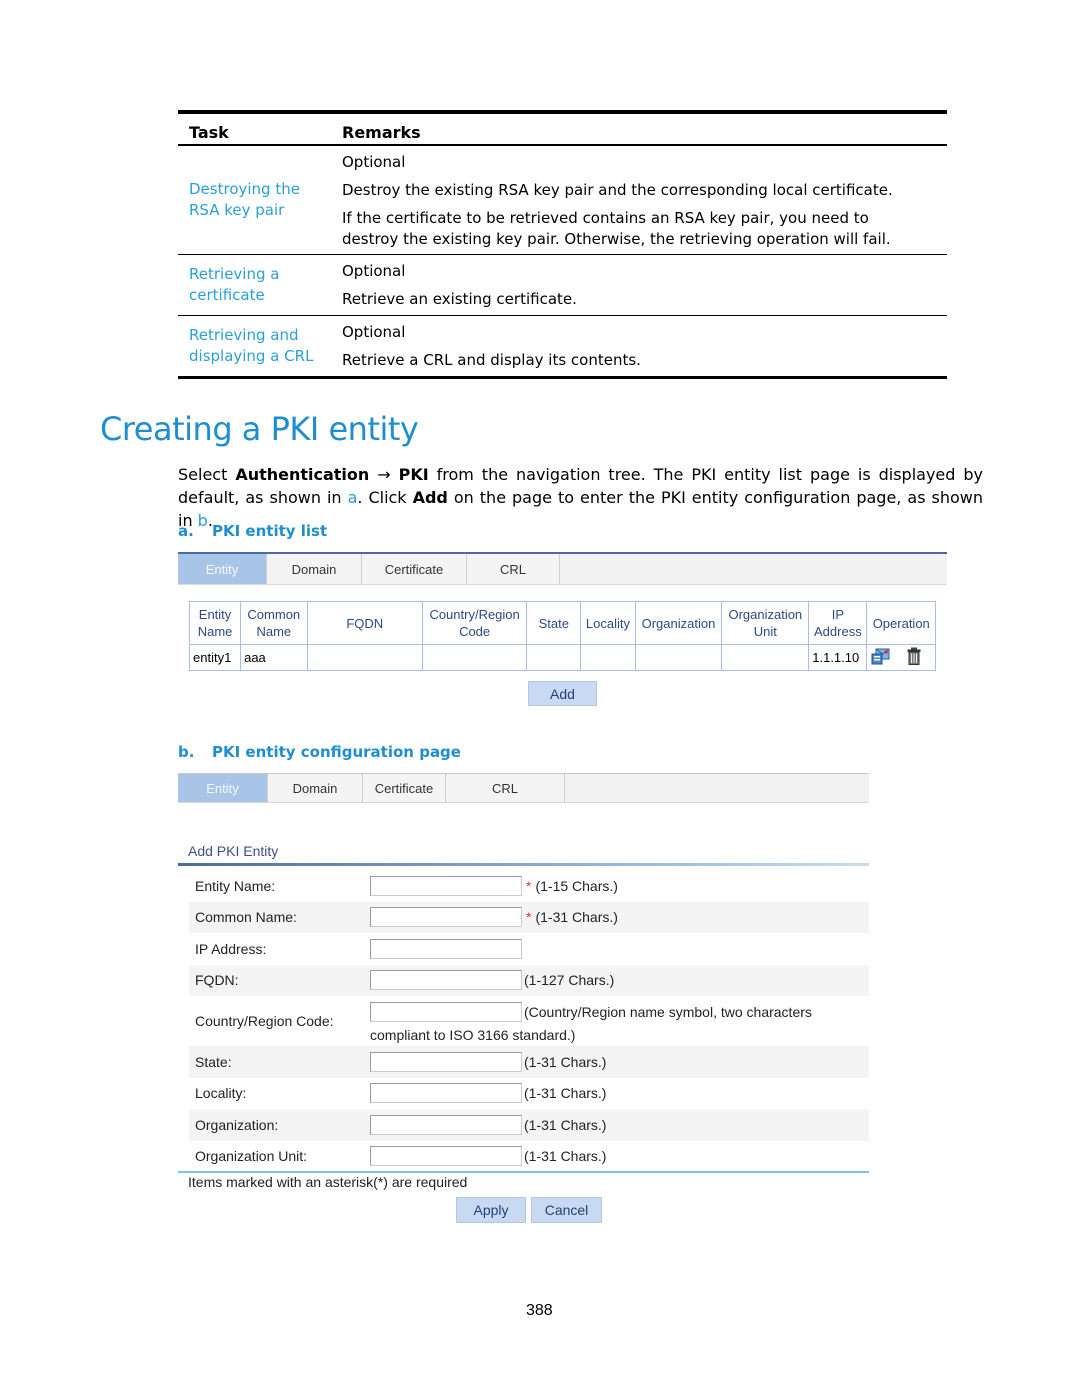  Describe the element at coordinates (446, 948) in the screenshot. I see `ip-address-input` at that location.